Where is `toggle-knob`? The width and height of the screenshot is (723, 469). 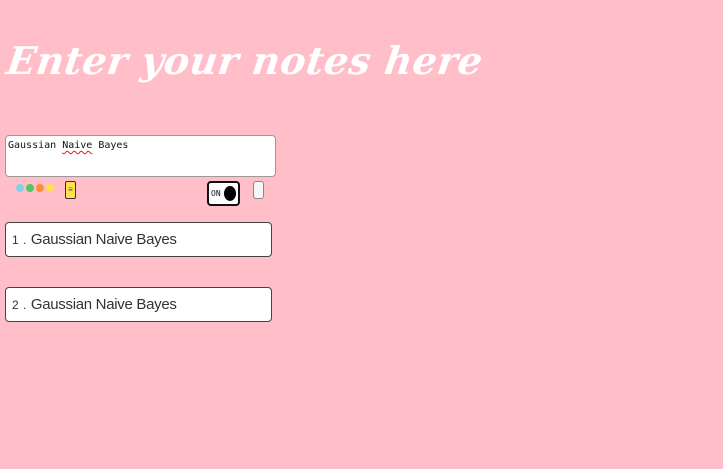
toggle-knob is located at coordinates (230, 193).